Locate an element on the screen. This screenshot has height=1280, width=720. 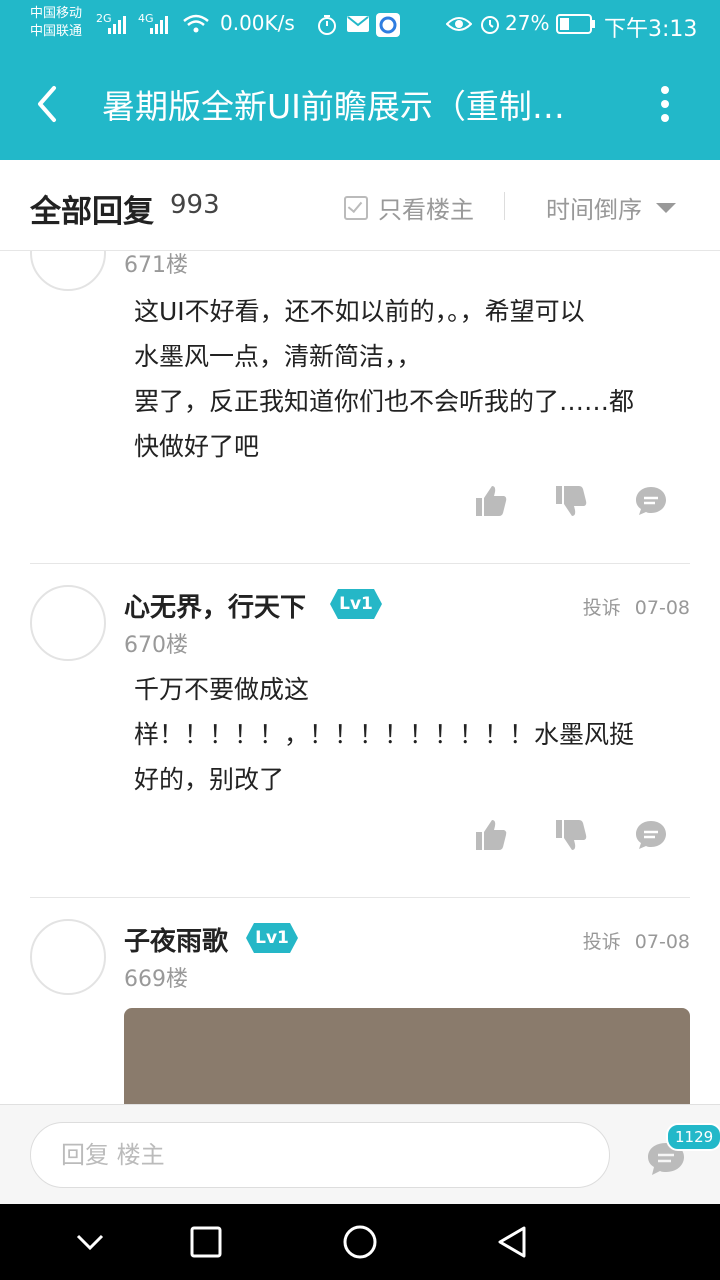
chevron-down-icon is located at coordinates (90, 1242).